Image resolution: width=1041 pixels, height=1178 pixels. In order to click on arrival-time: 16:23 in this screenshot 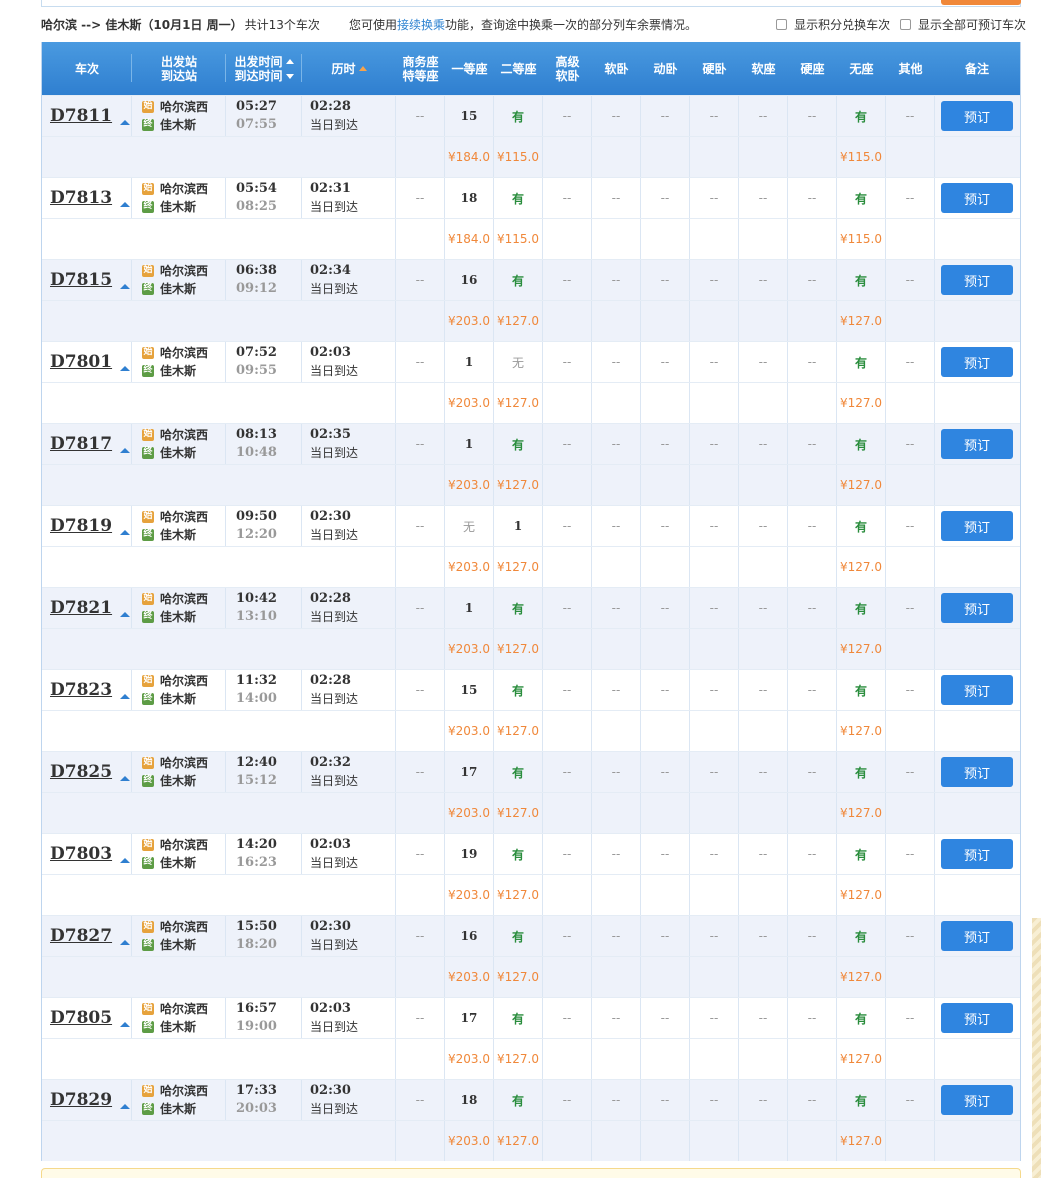, I will do `click(256, 862)`.